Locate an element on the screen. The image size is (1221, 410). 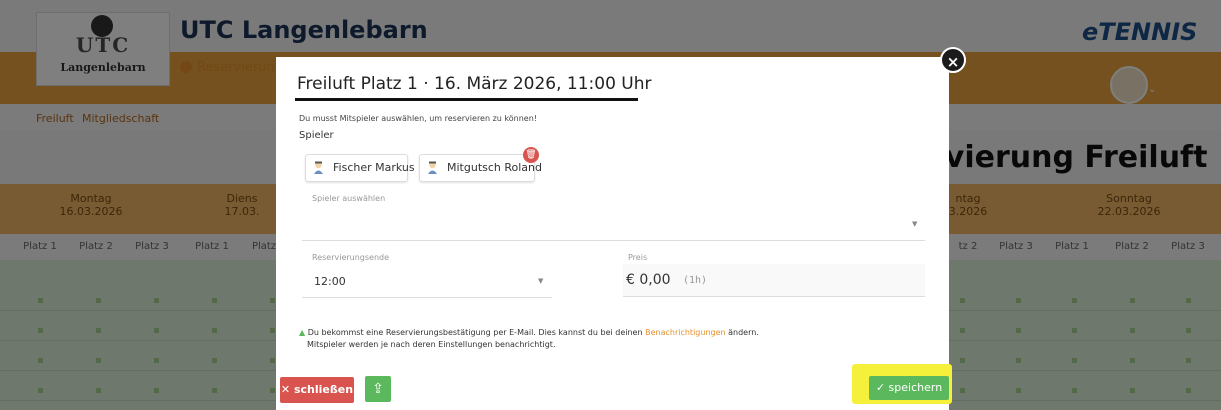
bell-icon: ▲ is located at coordinates (302, 332).